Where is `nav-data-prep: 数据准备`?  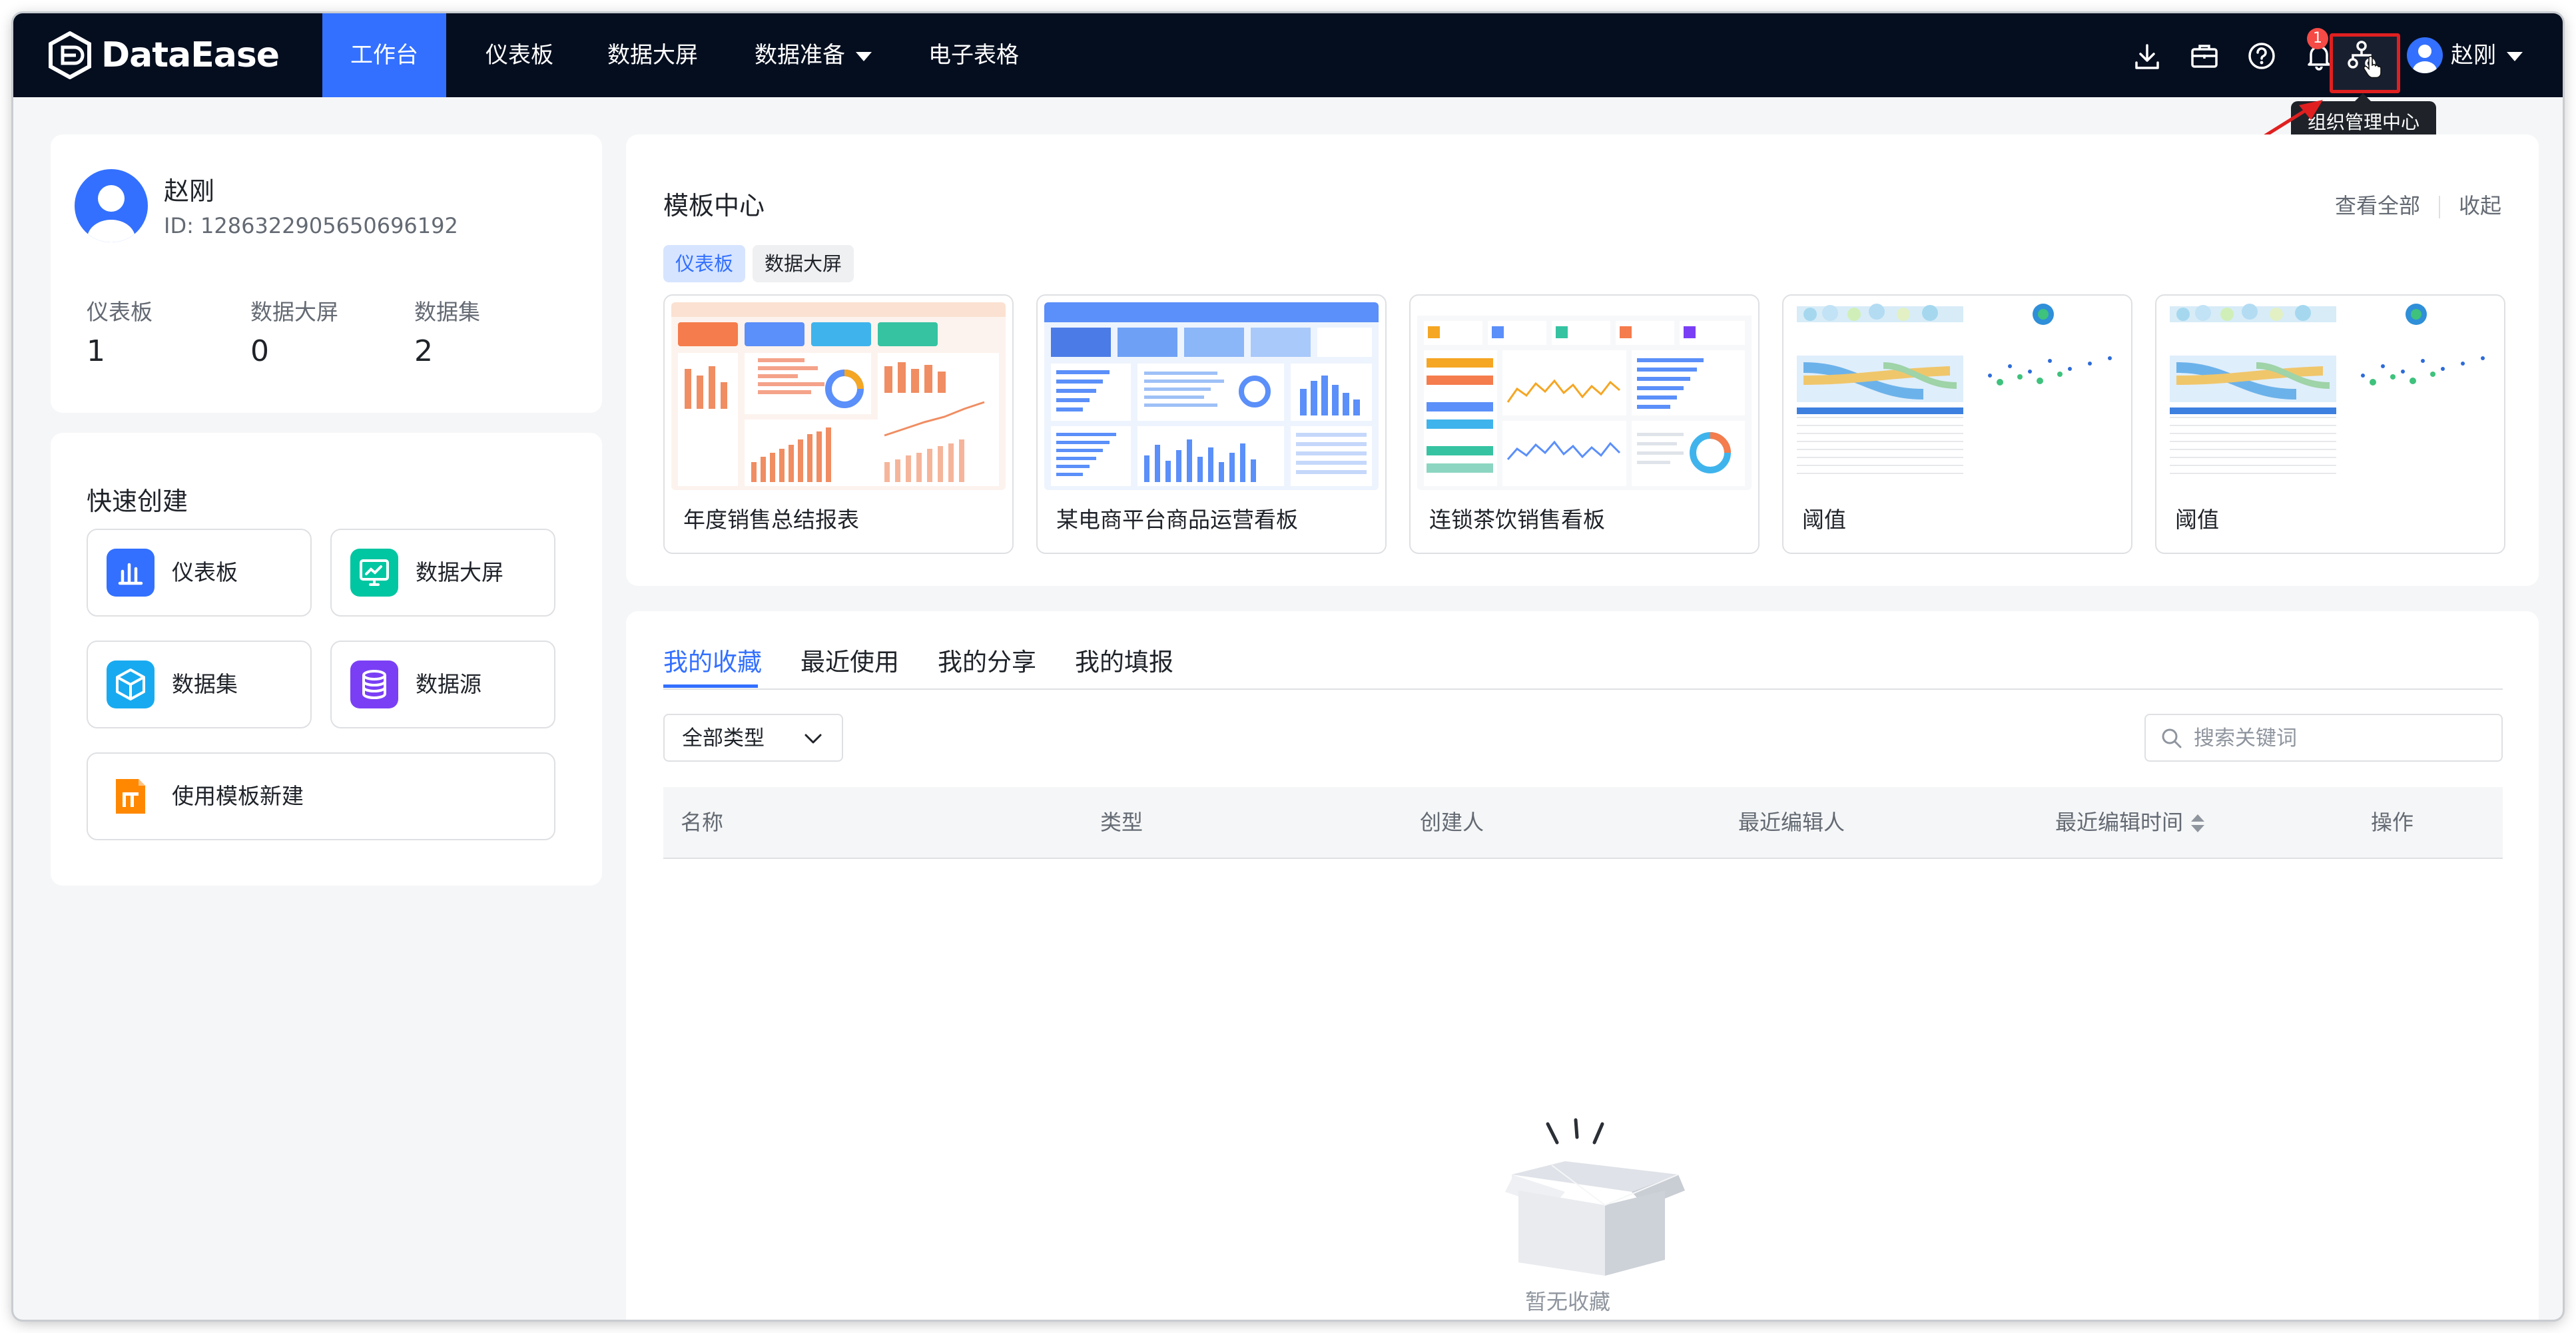 nav-data-prep: 数据准备 is located at coordinates (813, 55).